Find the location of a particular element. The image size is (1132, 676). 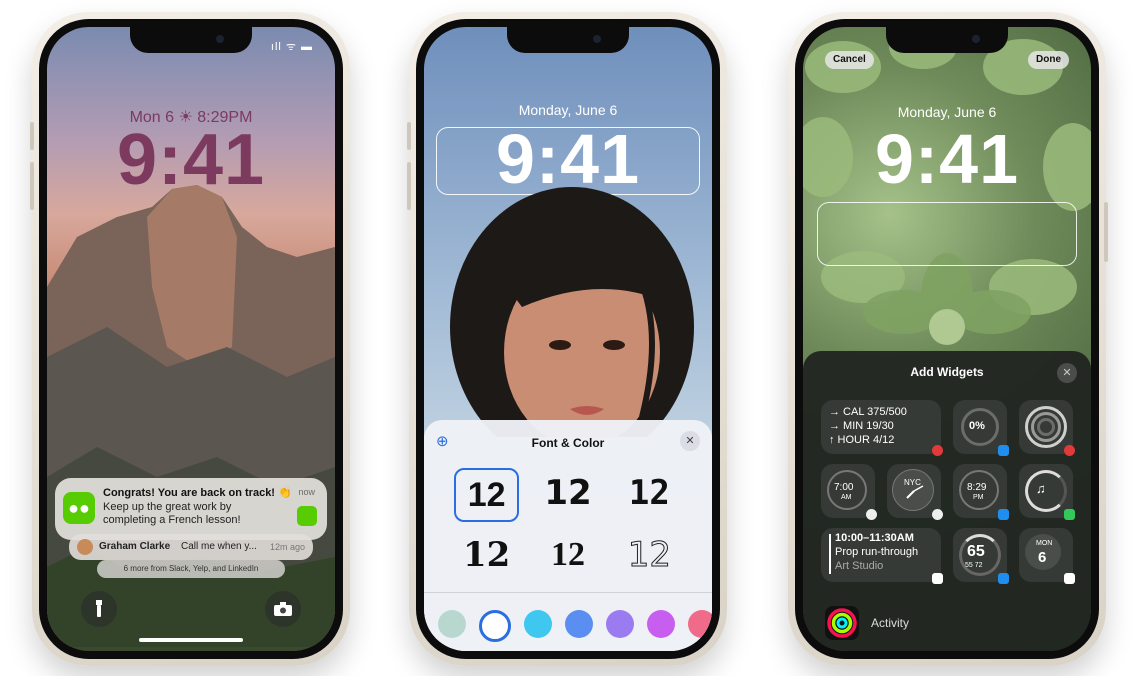

activity-app-label: Activity is located at coordinates (890, 623).